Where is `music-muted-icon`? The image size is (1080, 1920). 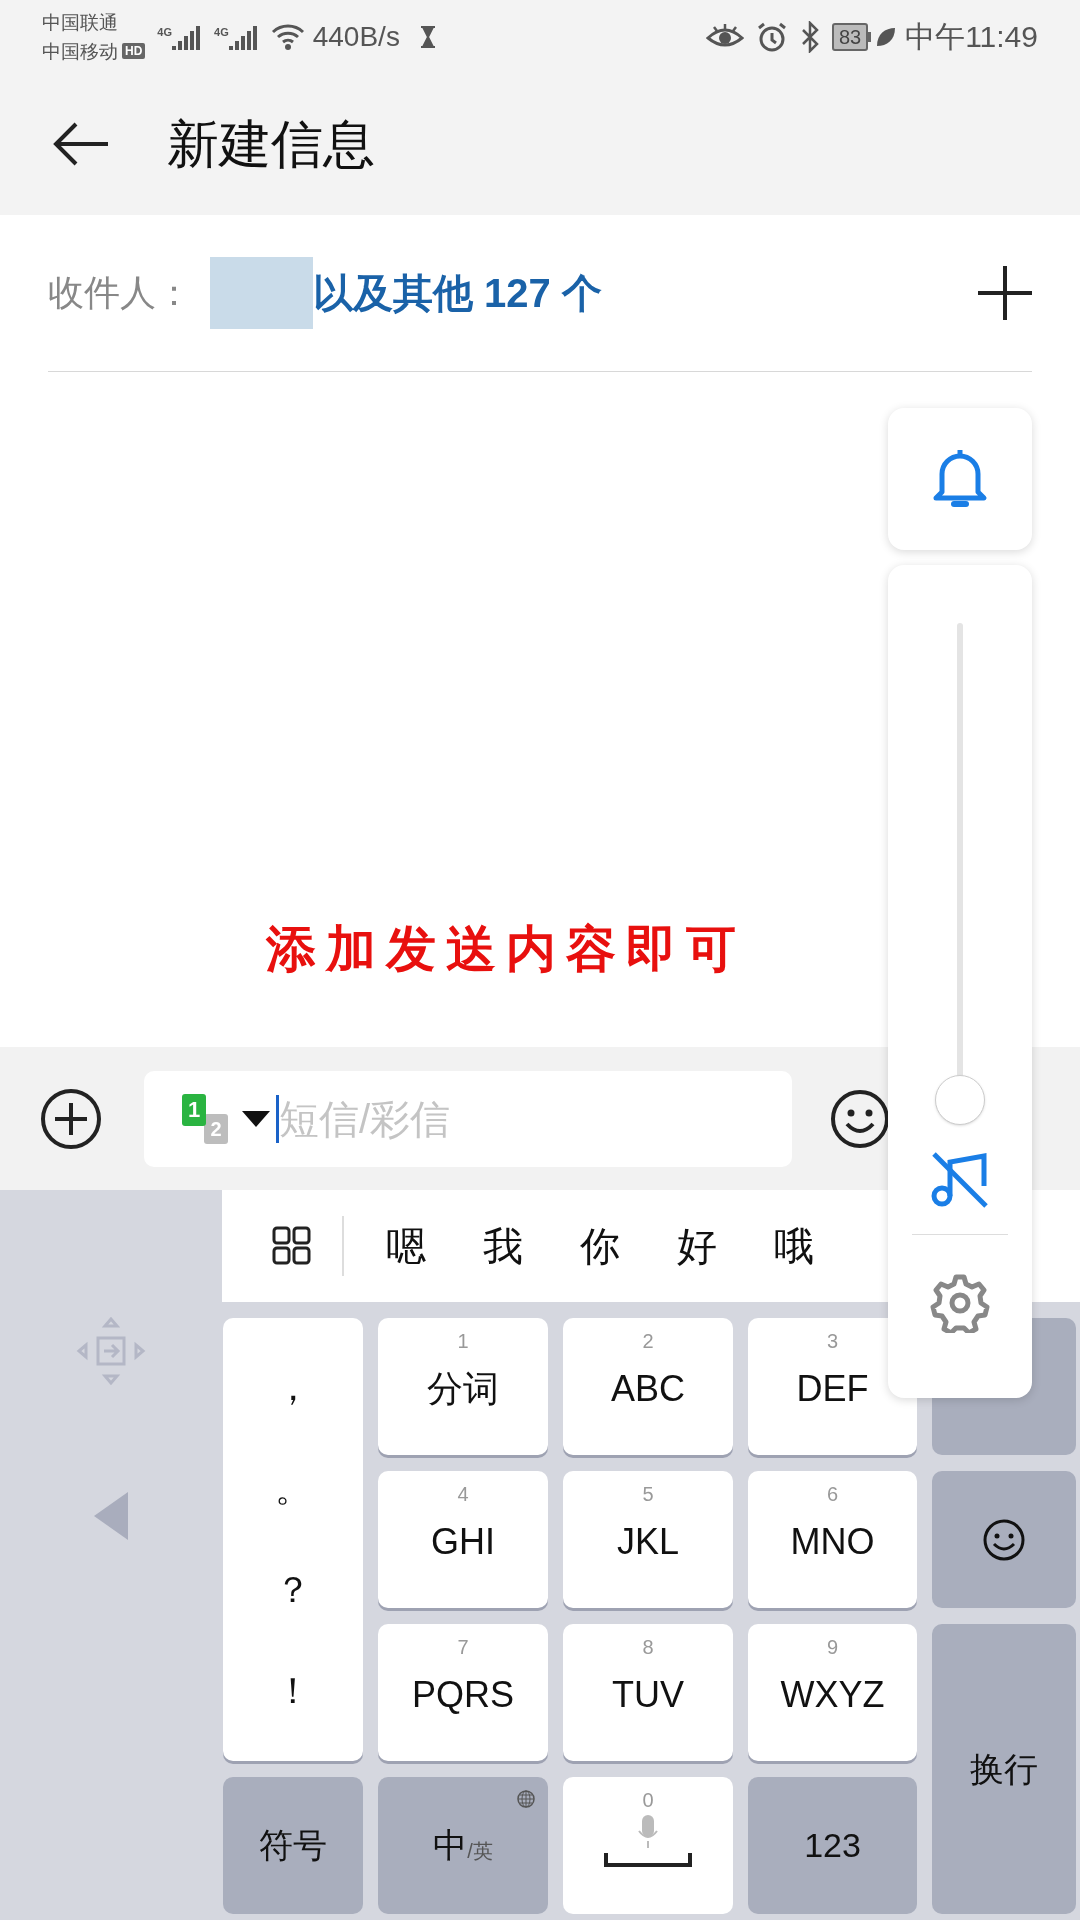 music-muted-icon is located at coordinates (960, 1180).